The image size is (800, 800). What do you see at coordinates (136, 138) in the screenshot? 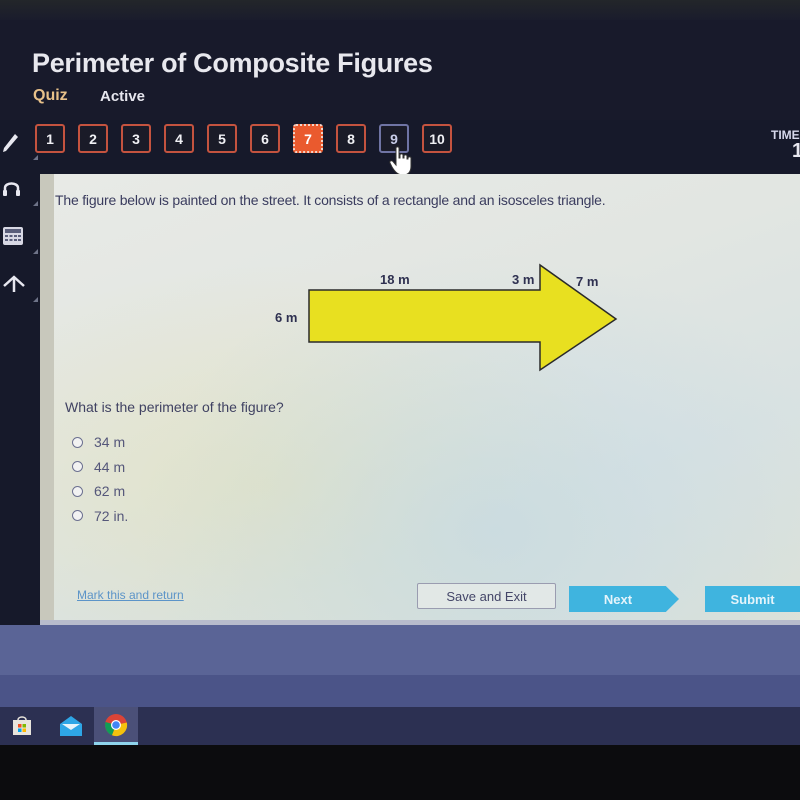
I see `question-button-3: 3` at bounding box center [136, 138].